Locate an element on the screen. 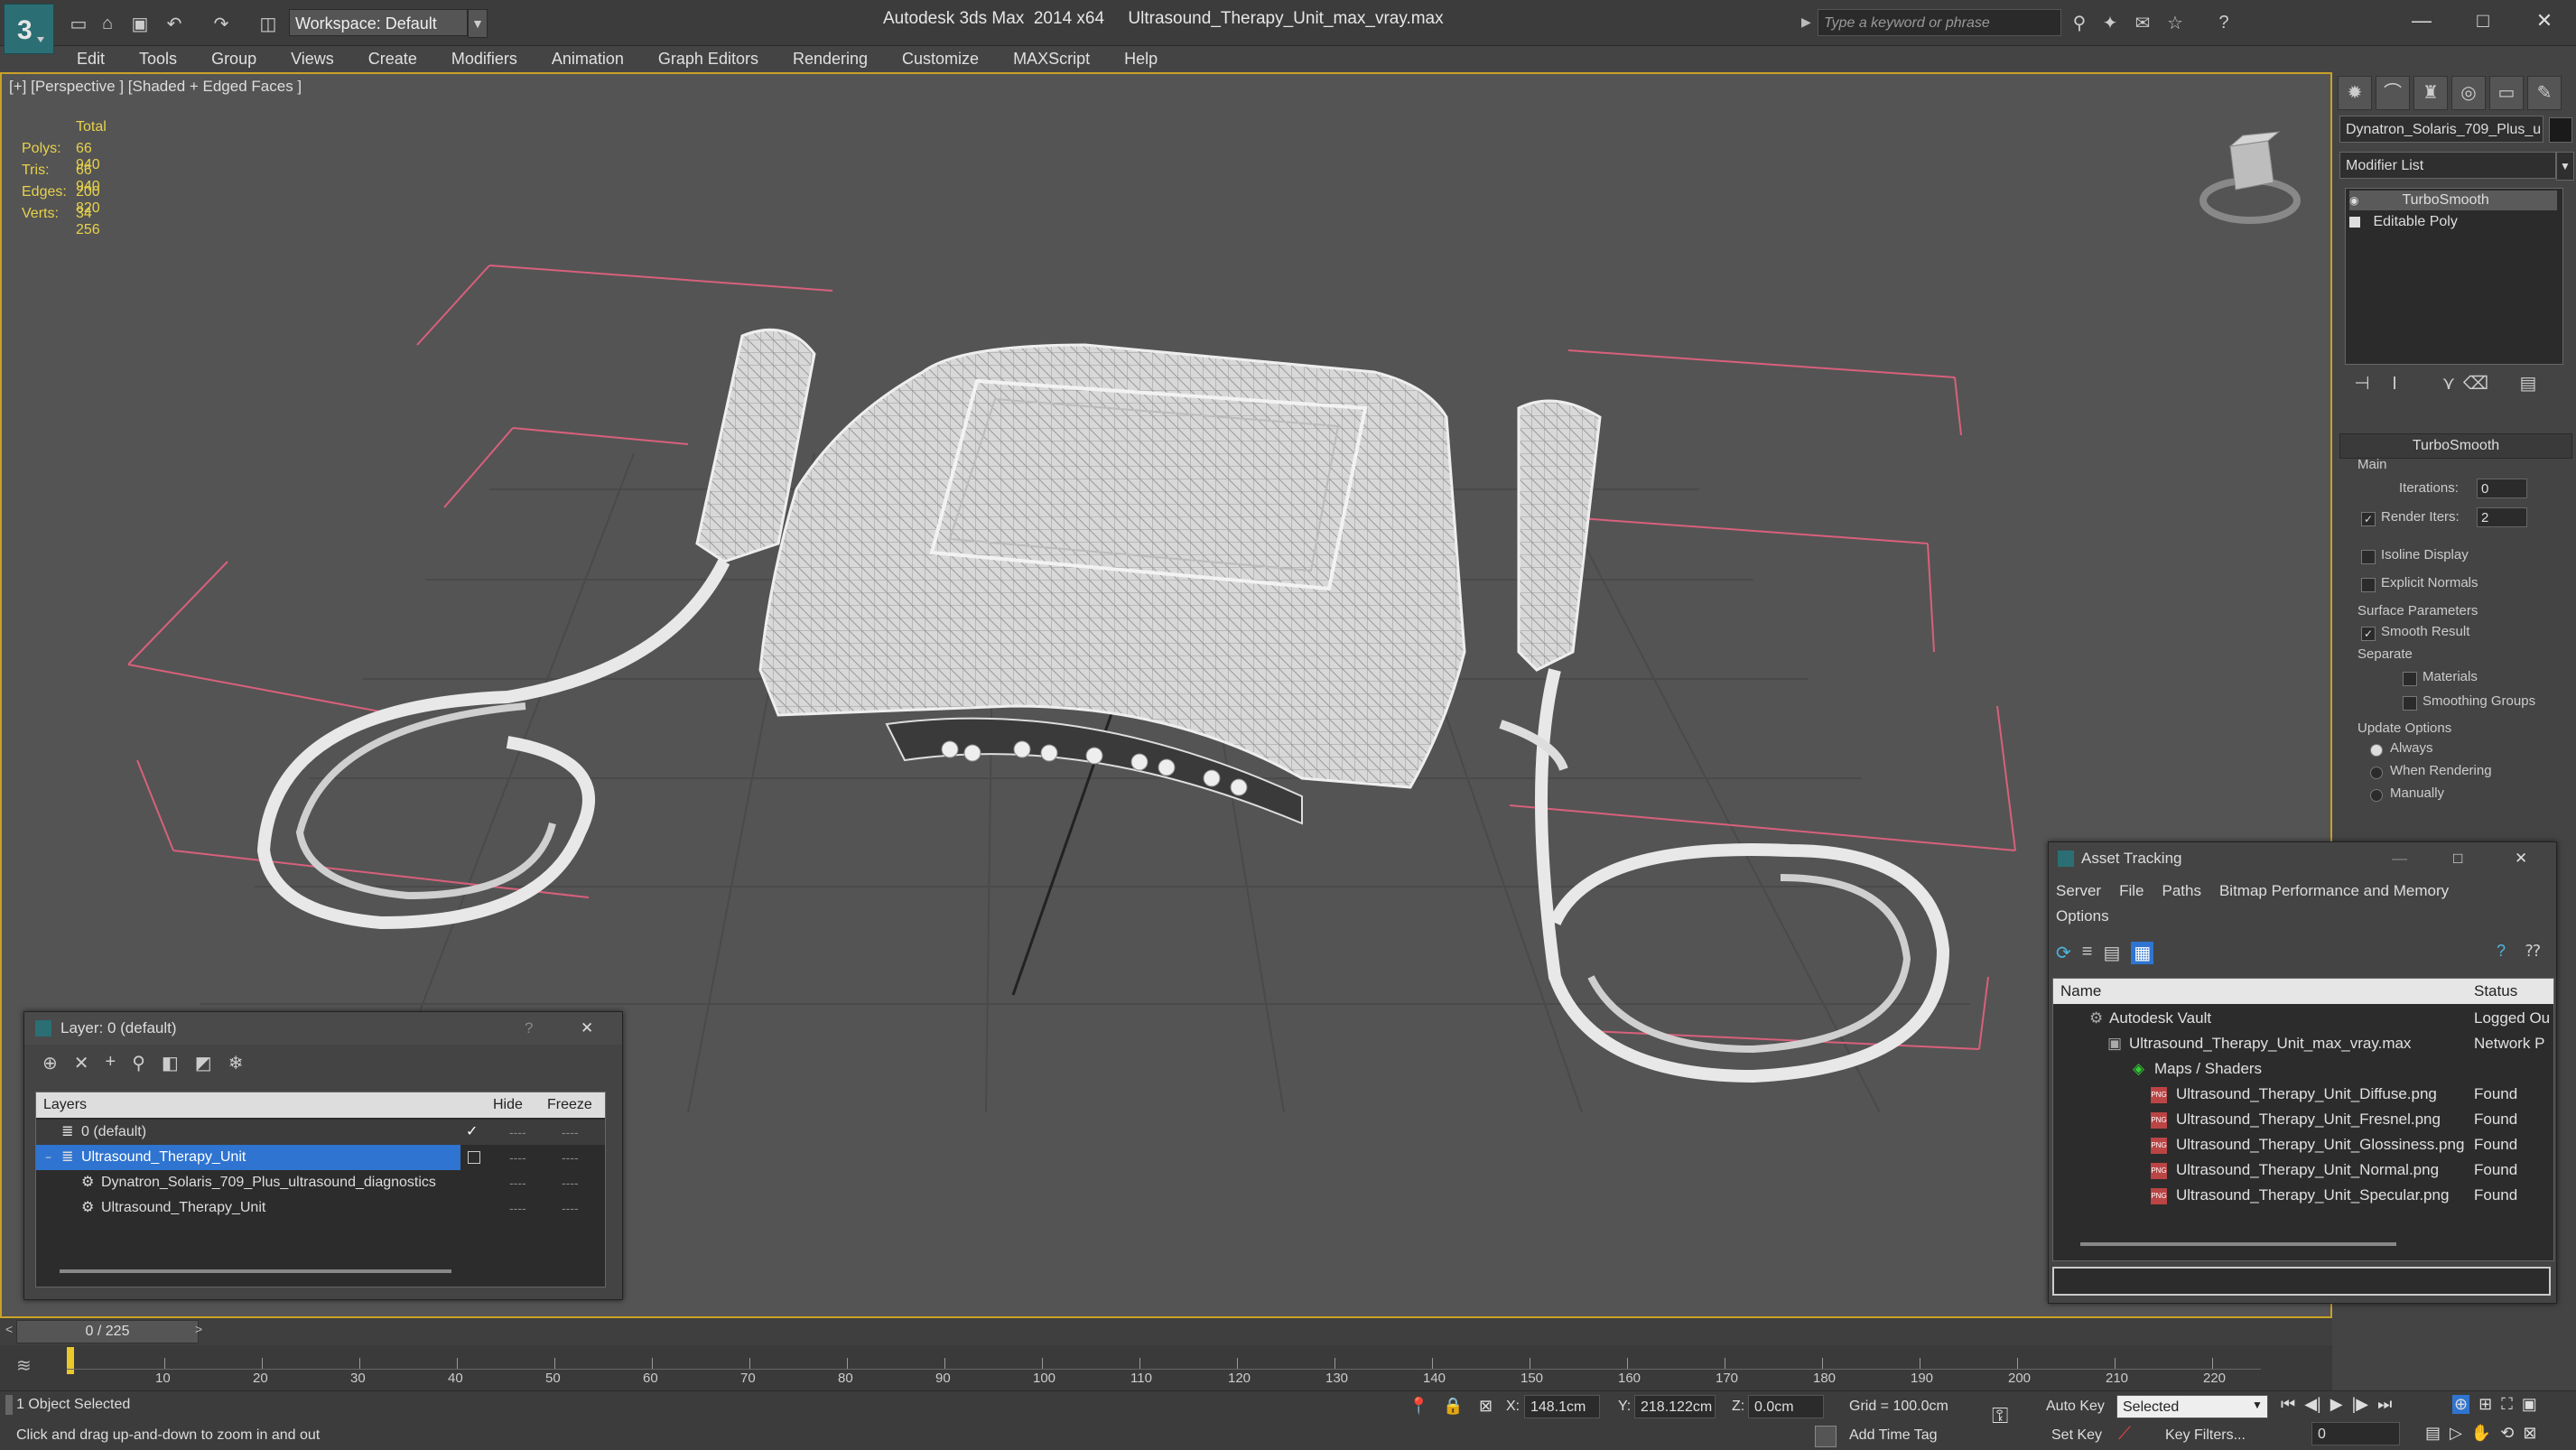 The image size is (2576, 1450). subscription-icon: ✦ is located at coordinates (2110, 22).